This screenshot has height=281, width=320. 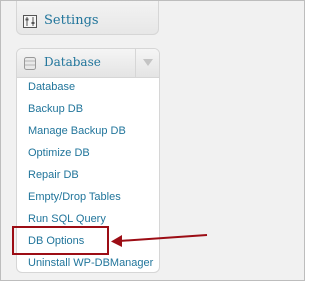 I want to click on arrow-icon, so click(x=159, y=240).